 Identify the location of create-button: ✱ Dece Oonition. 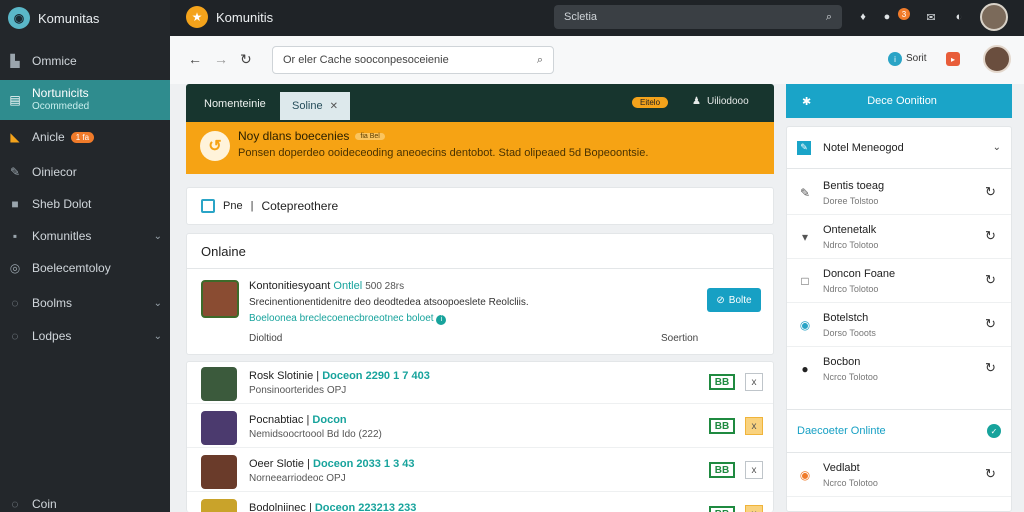
(899, 101).